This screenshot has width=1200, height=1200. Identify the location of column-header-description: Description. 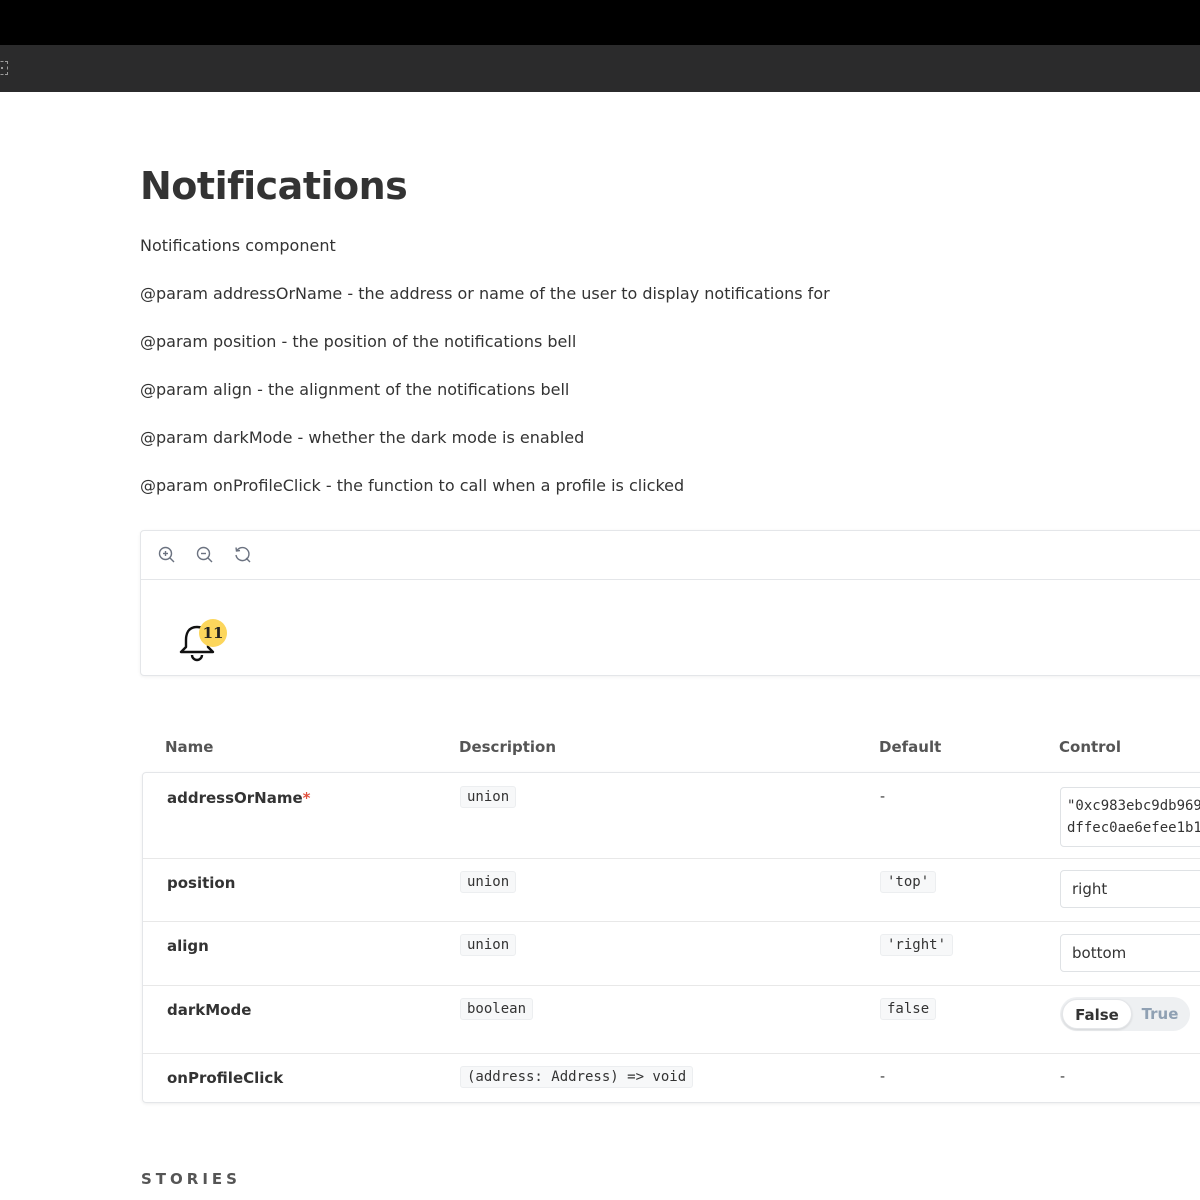
(508, 747).